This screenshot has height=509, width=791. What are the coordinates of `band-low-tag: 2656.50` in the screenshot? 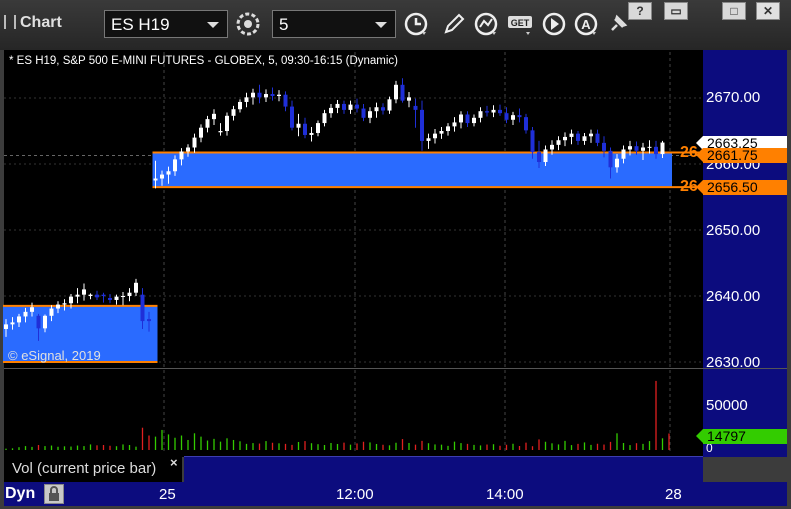 It's located at (741, 187).